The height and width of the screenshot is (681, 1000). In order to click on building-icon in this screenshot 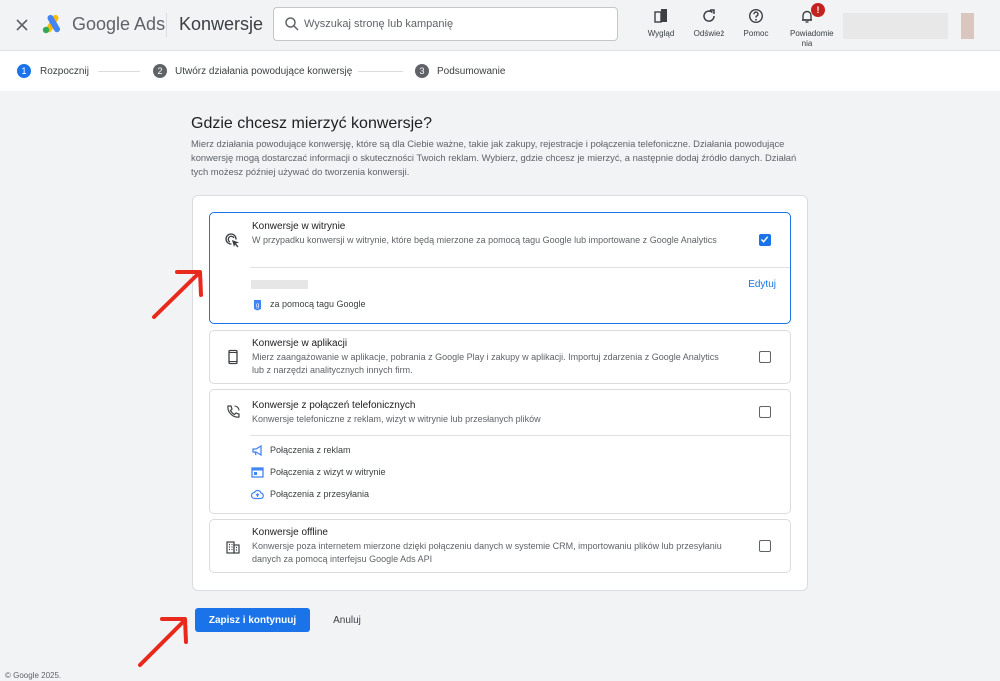, I will do `click(233, 547)`.